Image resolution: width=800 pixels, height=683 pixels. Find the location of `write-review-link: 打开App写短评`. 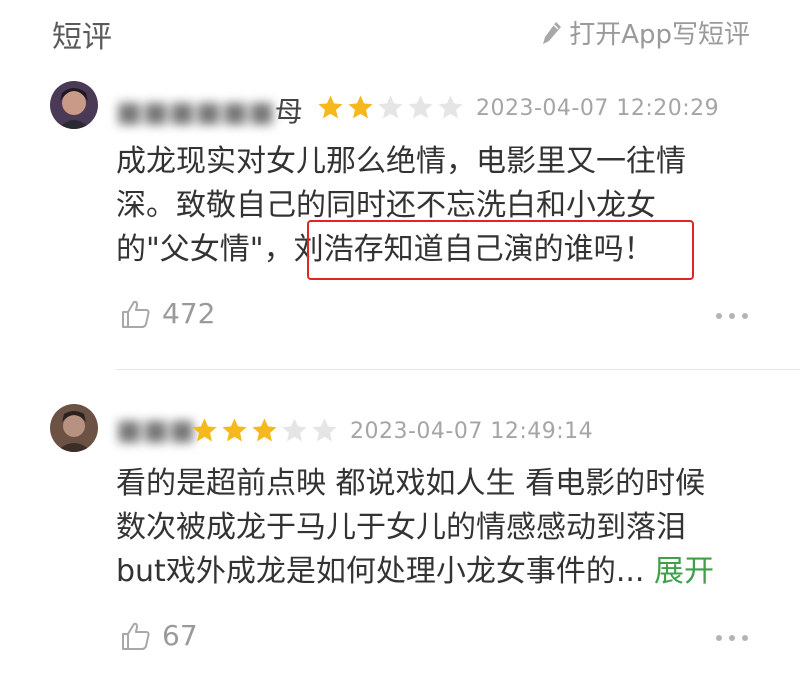

write-review-link: 打开App写短评 is located at coordinates (645, 32).